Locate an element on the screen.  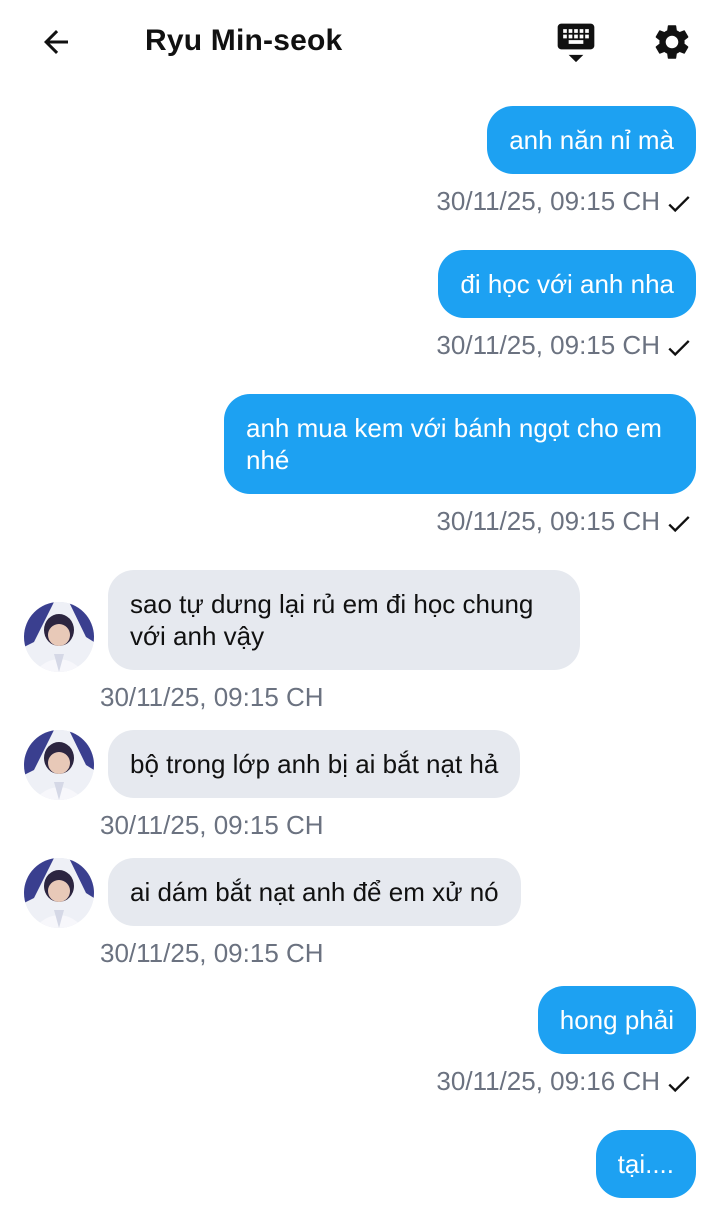
back-button is located at coordinates (56, 42).